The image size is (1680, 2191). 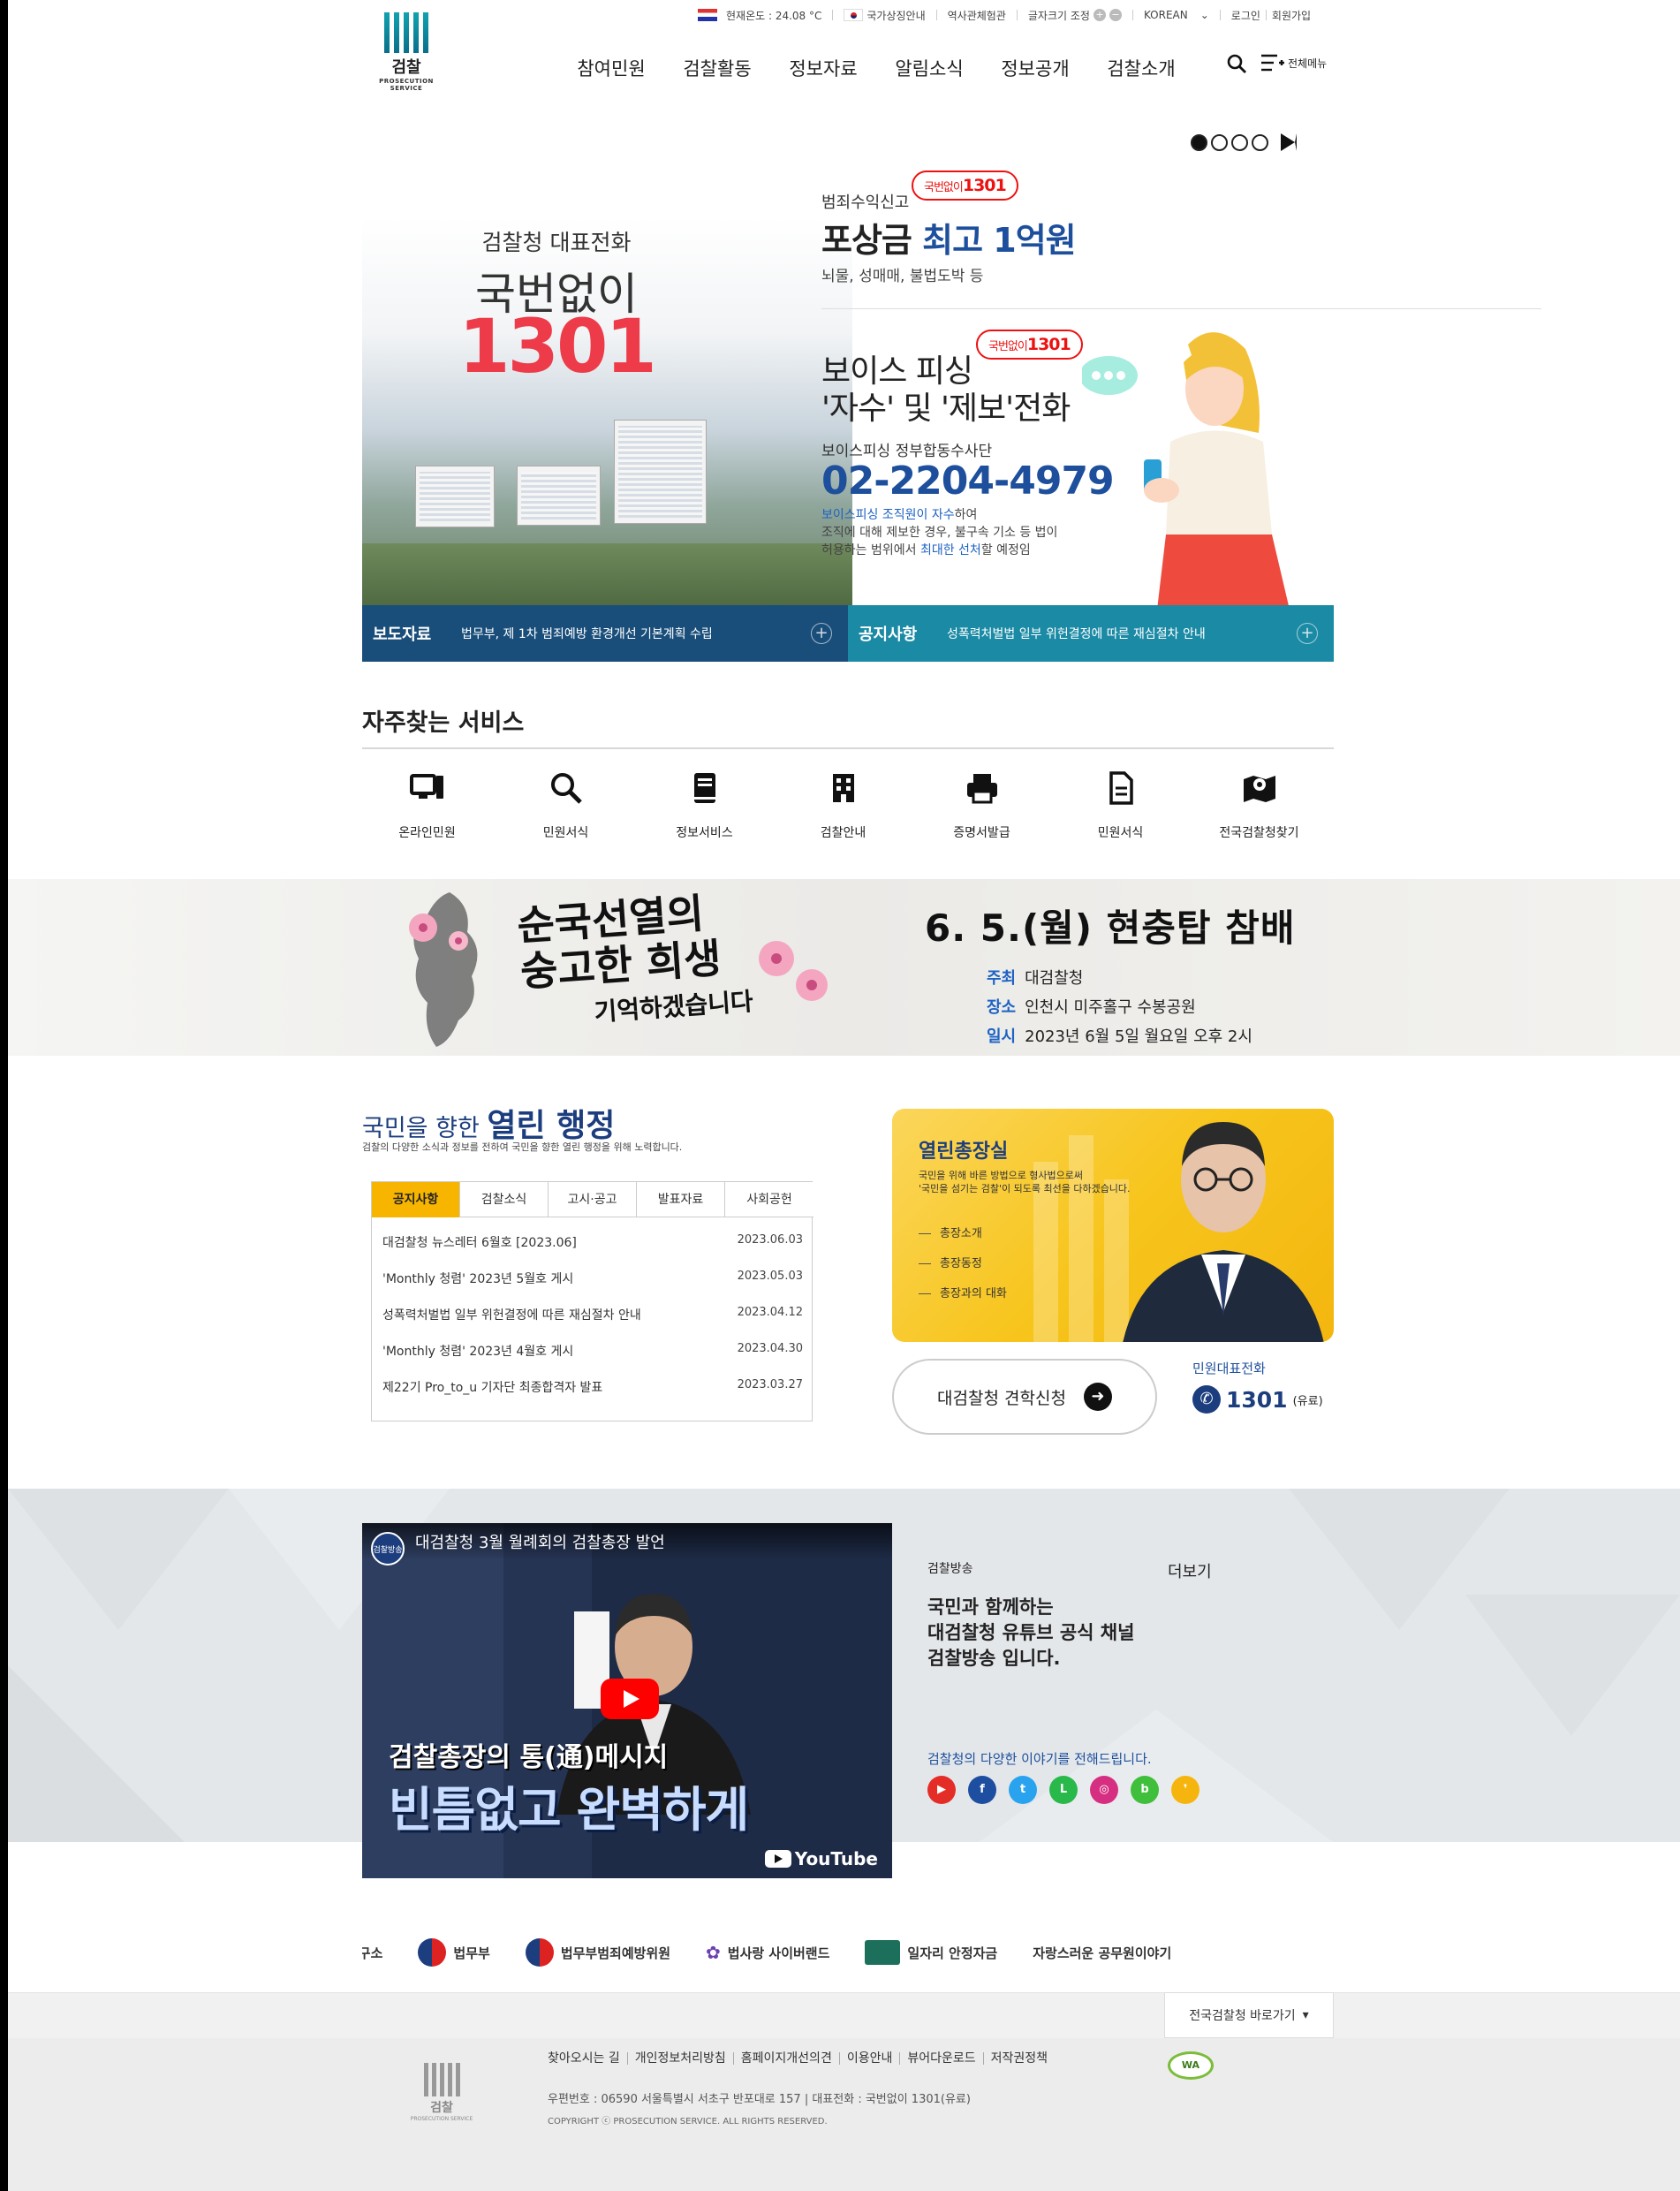 I want to click on partner-logo: 자랑스러운 공무원이야기, so click(x=1102, y=1953).